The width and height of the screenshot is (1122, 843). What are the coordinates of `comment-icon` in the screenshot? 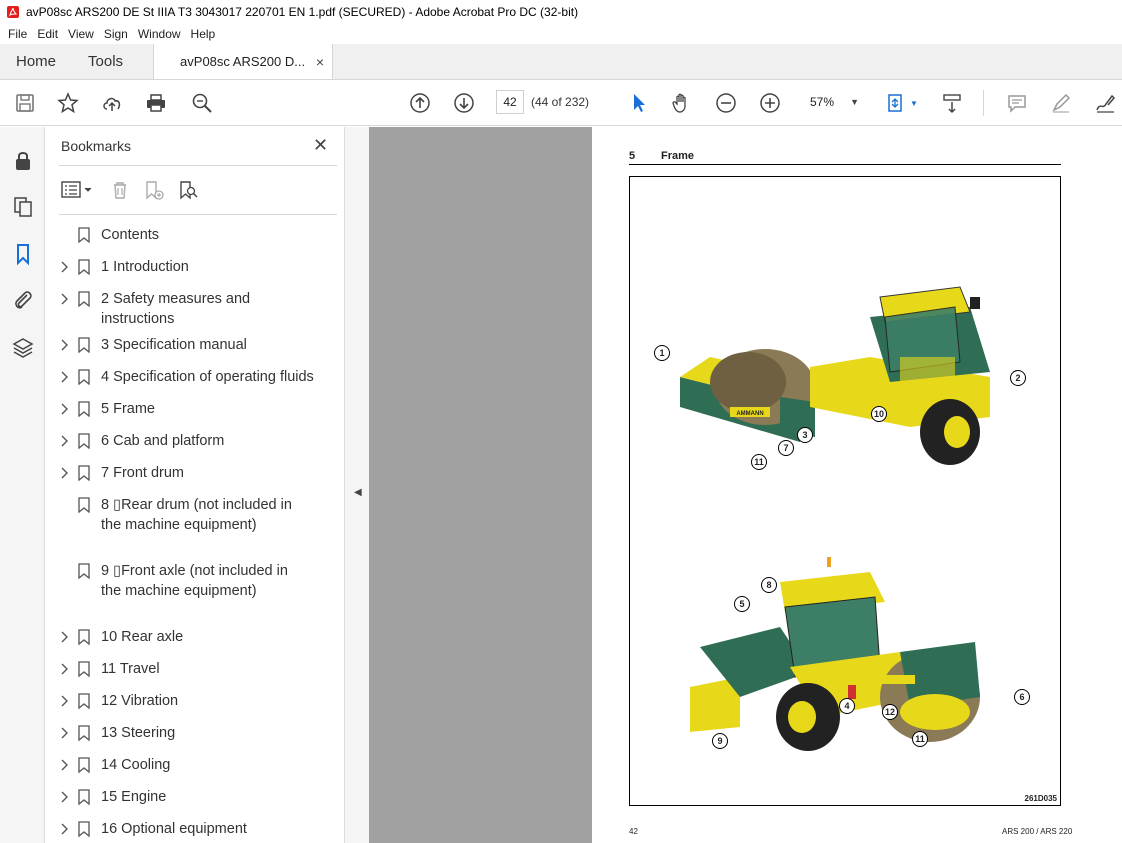 It's located at (1017, 103).